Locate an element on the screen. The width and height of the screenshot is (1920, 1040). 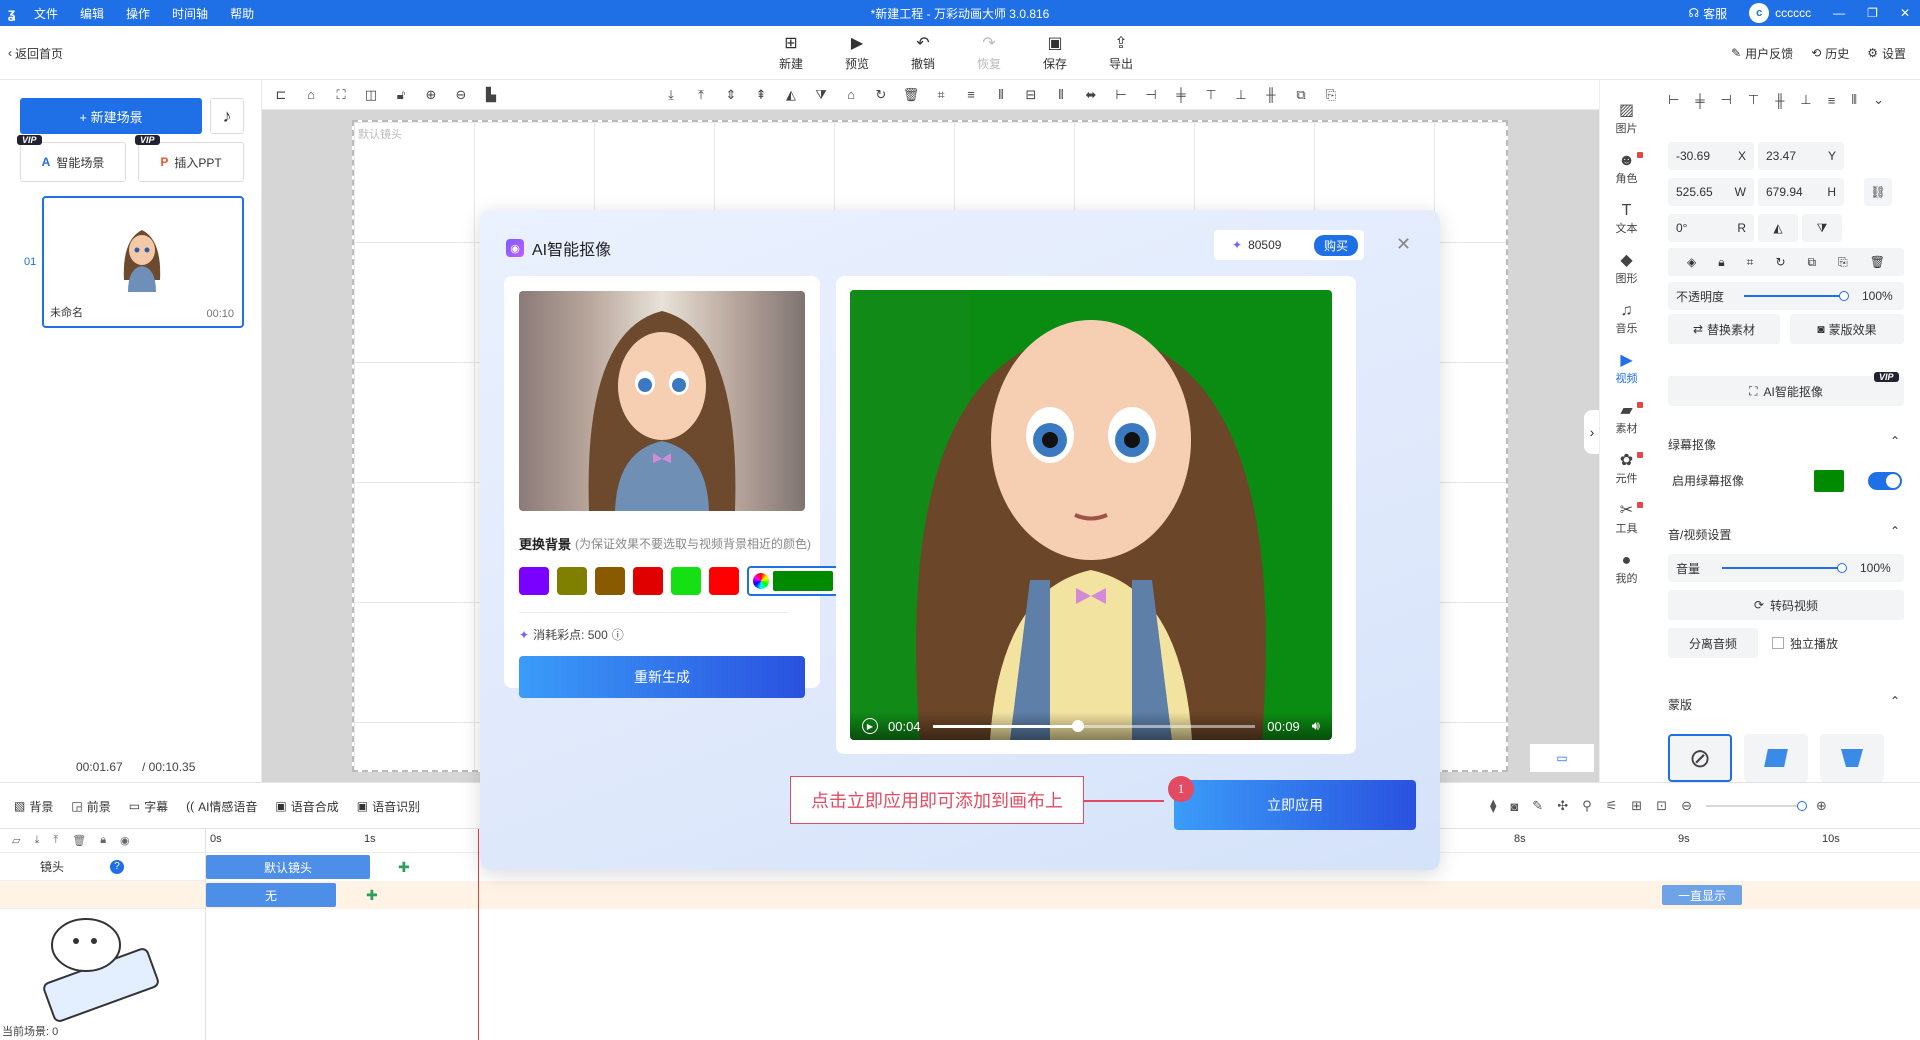
color-swatch-olive is located at coordinates (572, 581).